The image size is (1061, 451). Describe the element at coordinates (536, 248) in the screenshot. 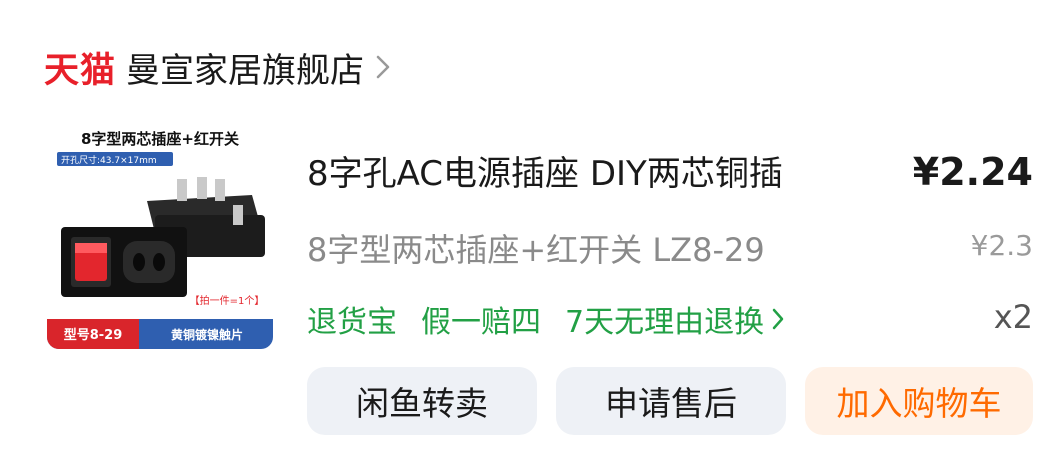

I see `product-variant: 8字型两芯插座+红开关 LZ8-29` at that location.